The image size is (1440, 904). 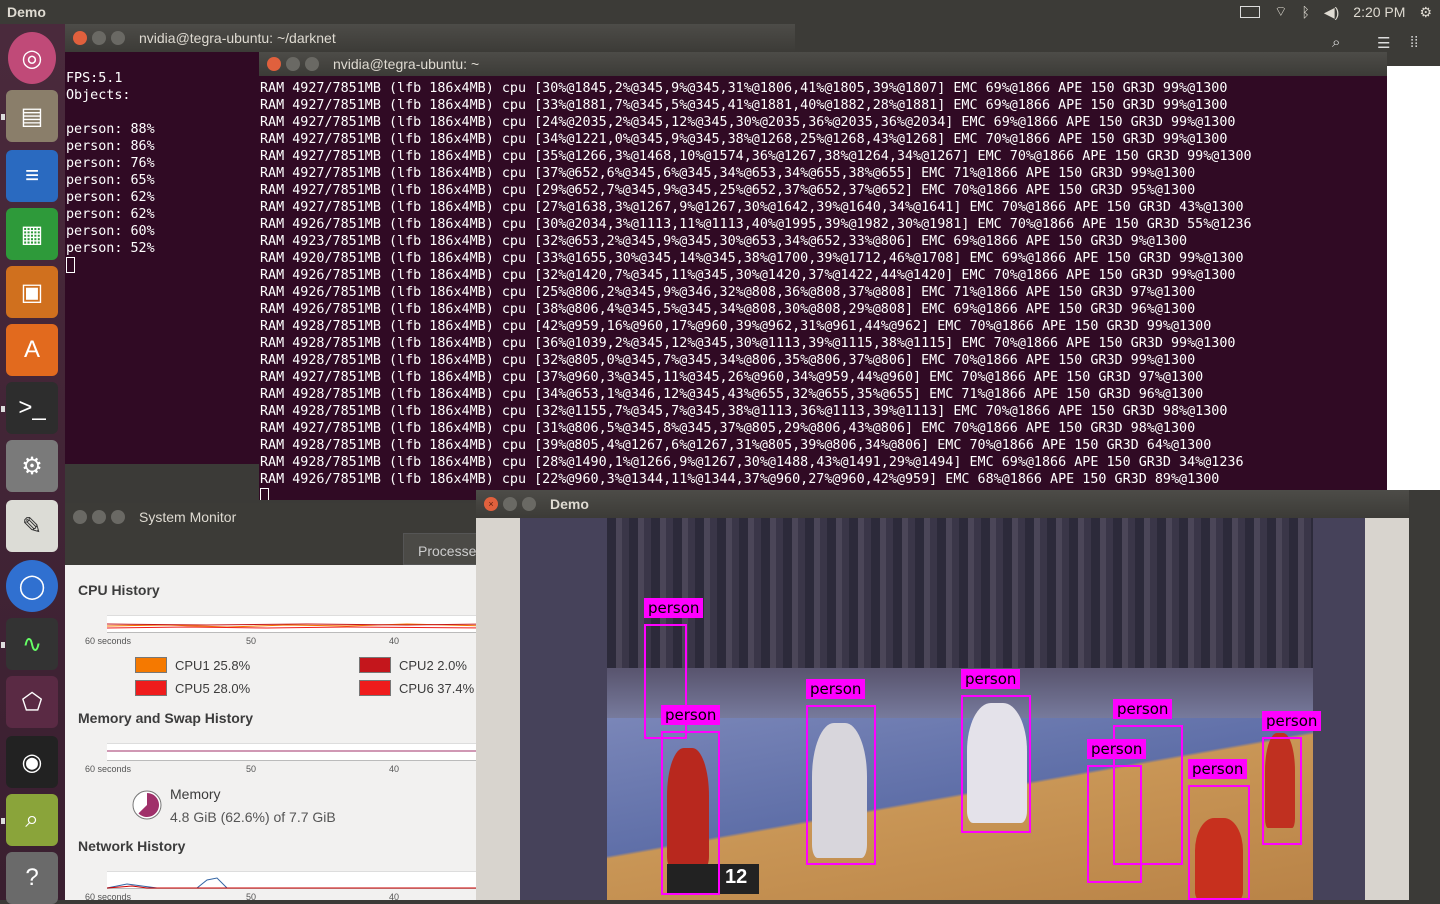 What do you see at coordinates (32, 644) in the screenshot?
I see `system-monitor-icon: ∿` at bounding box center [32, 644].